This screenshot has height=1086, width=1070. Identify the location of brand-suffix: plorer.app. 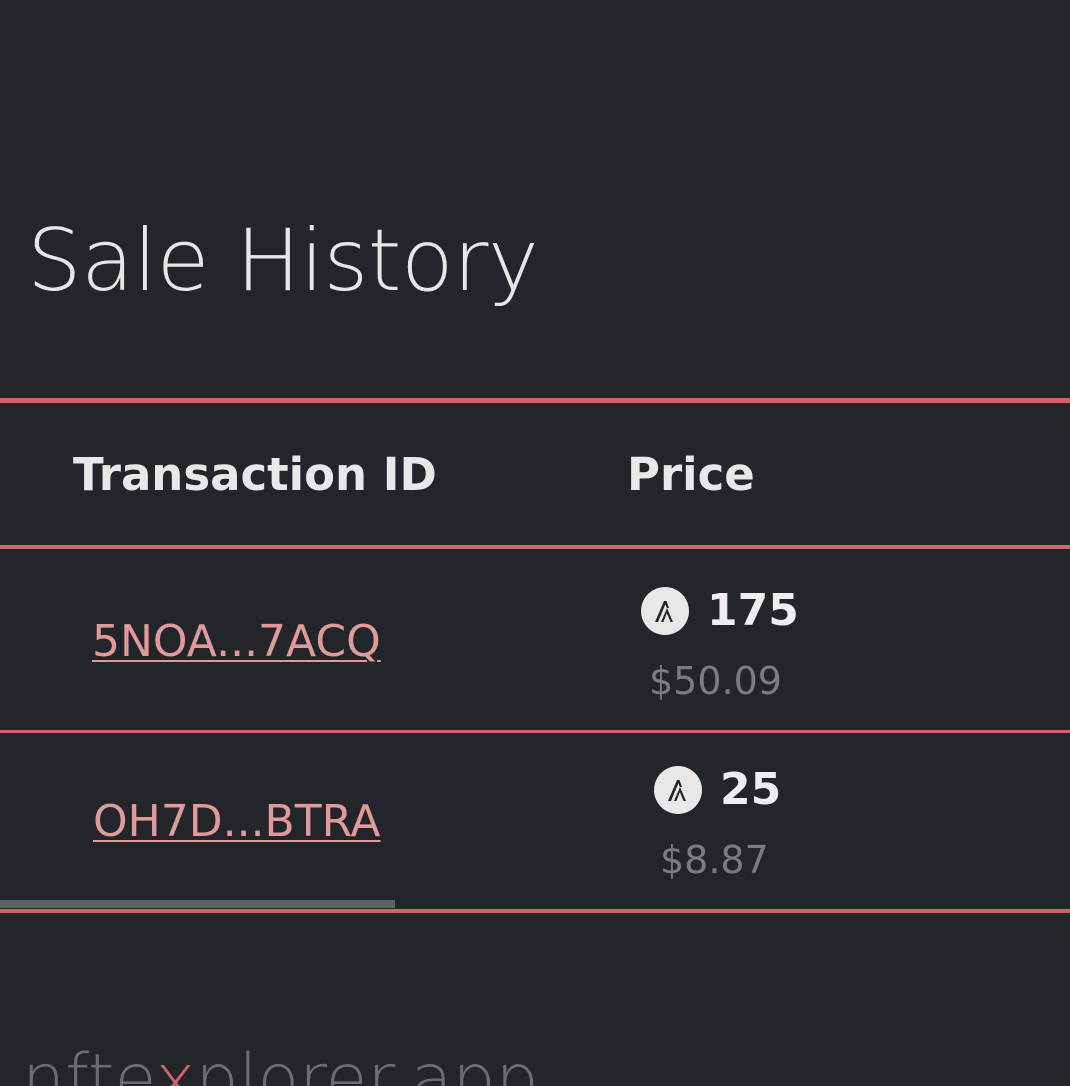
(367, 1063).